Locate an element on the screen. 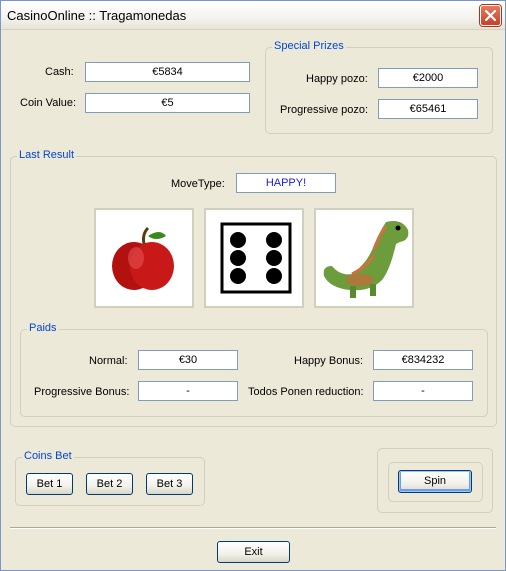  todos-ponen-field: - is located at coordinates (423, 391).